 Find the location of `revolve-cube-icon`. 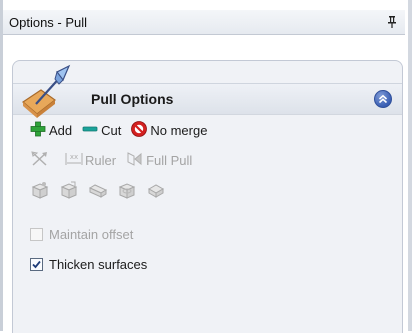

revolve-cube-icon is located at coordinates (127, 190).